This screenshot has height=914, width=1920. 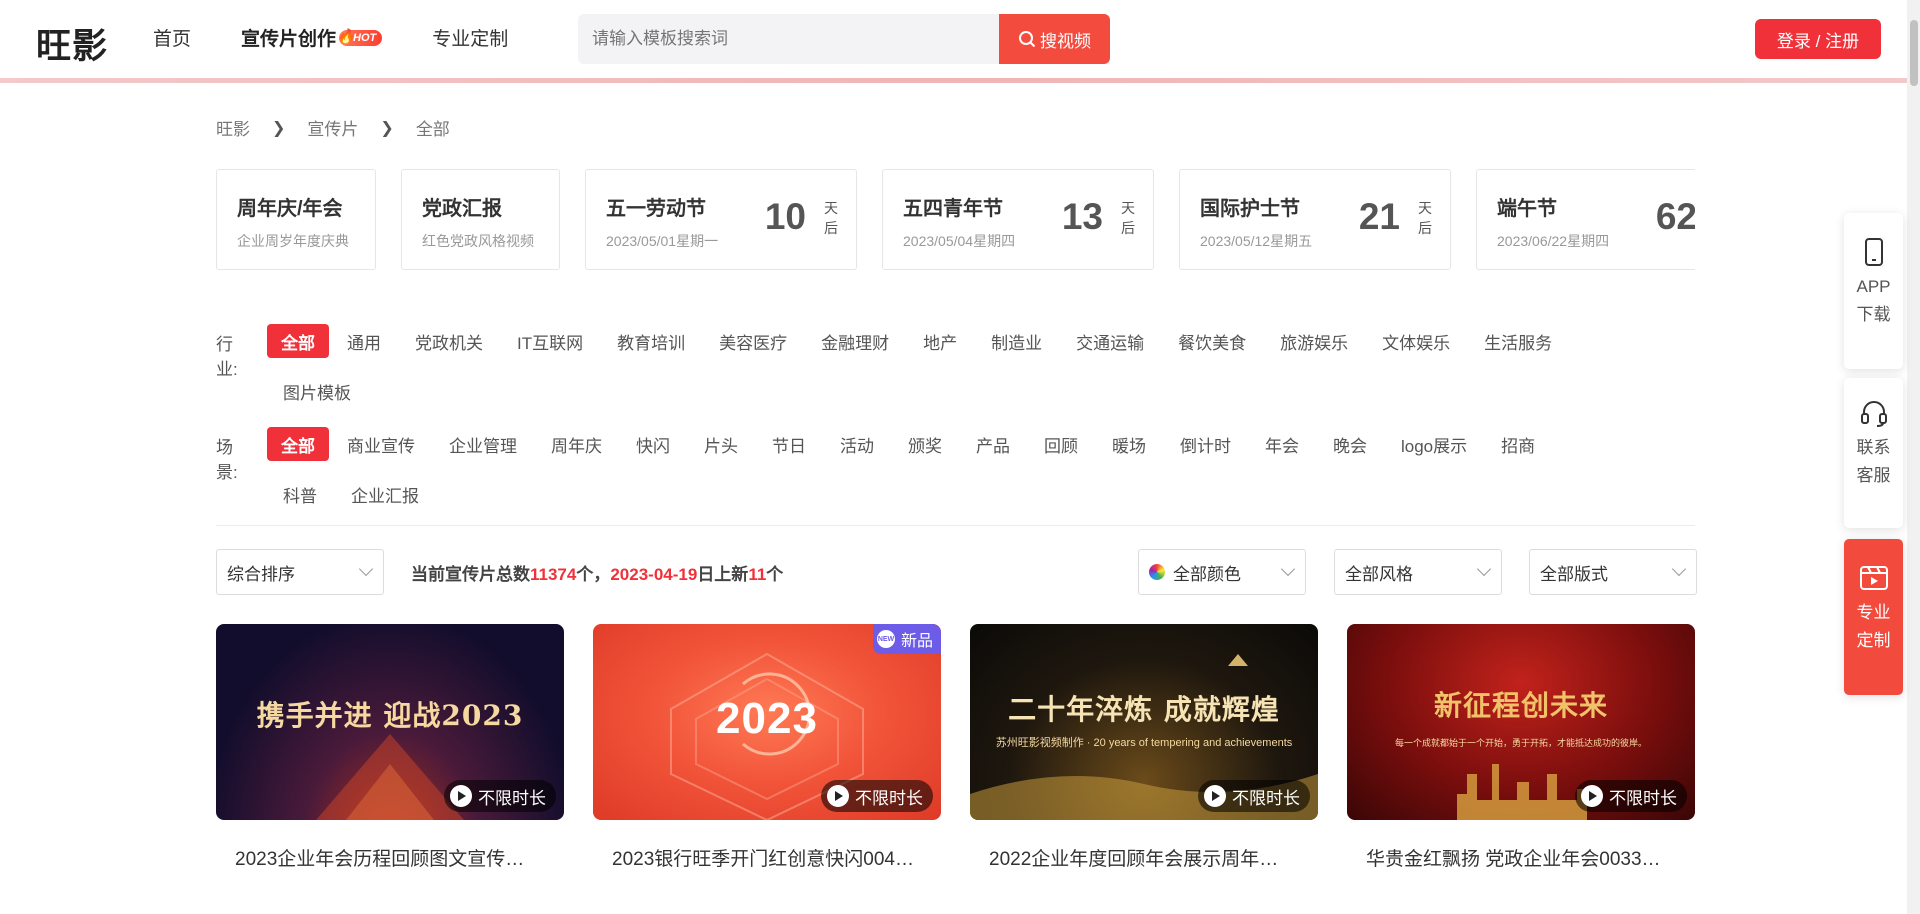 What do you see at coordinates (1518, 444) in the screenshot?
I see `scene-tag: 招商` at bounding box center [1518, 444].